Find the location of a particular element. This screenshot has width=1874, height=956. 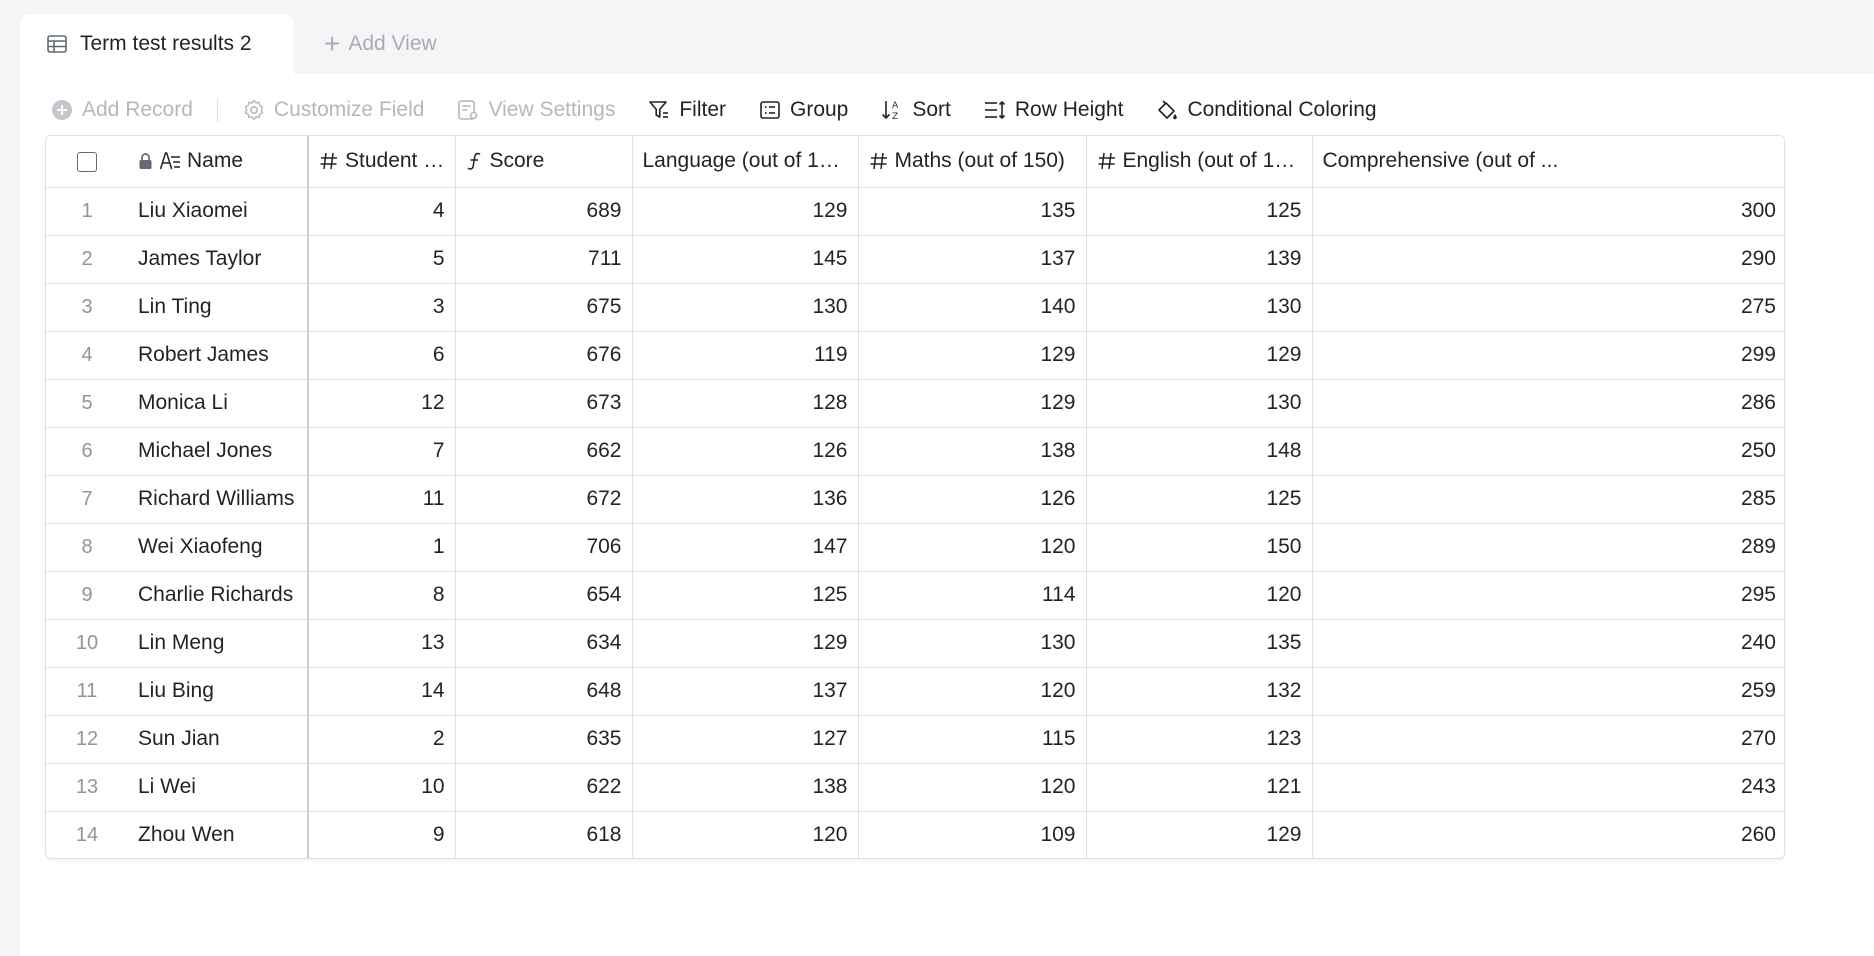

cell-english: 121 is located at coordinates (1199, 787).